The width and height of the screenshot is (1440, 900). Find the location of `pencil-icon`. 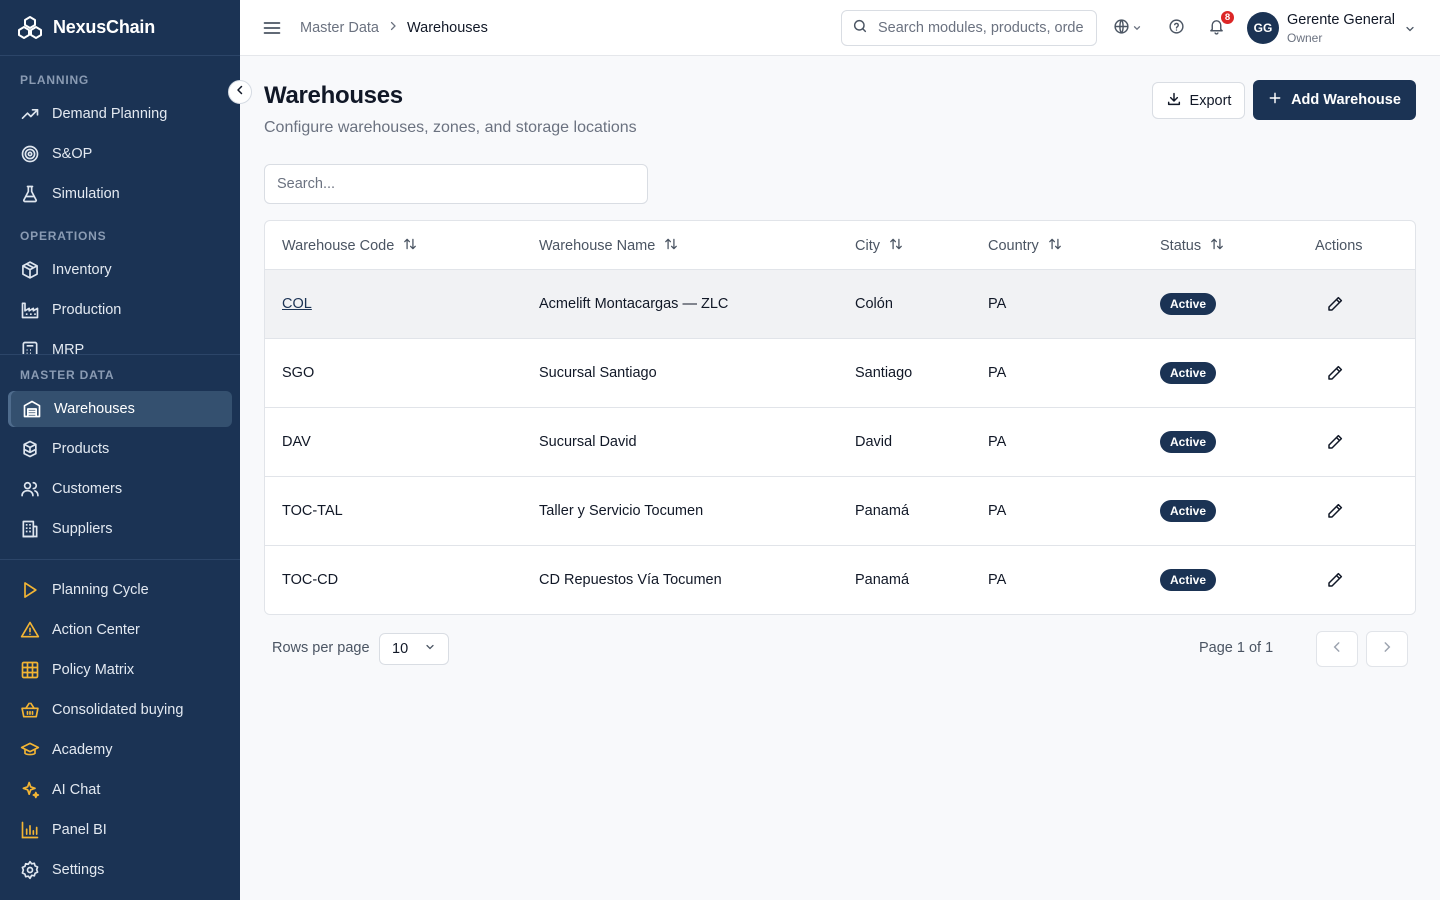

pencil-icon is located at coordinates (1335, 582).